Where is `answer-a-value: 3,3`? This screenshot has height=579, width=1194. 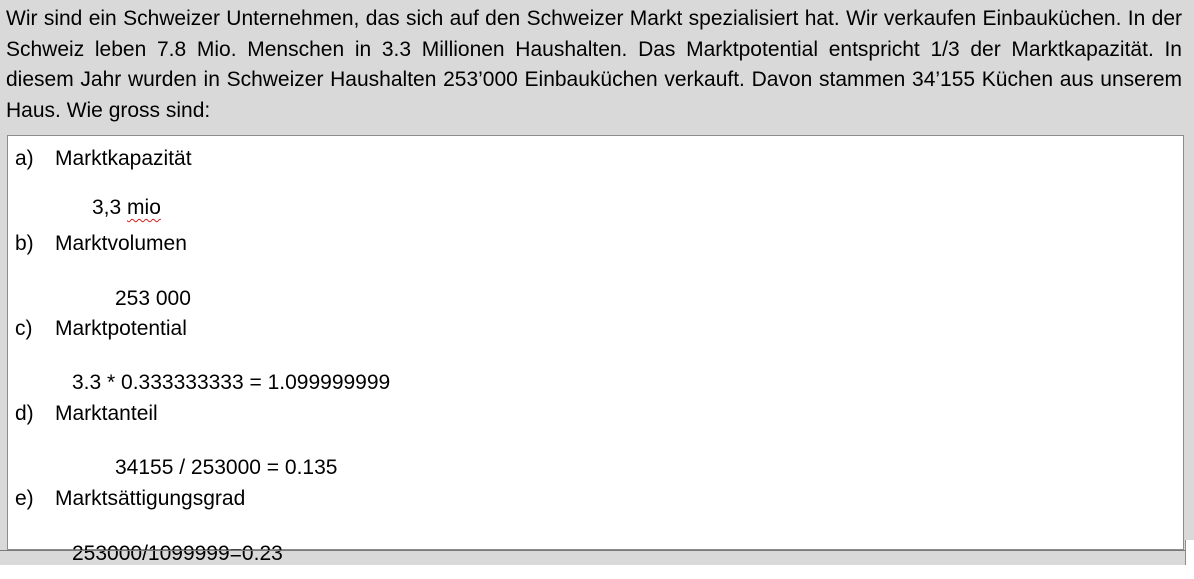
answer-a-value: 3,3 is located at coordinates (107, 207).